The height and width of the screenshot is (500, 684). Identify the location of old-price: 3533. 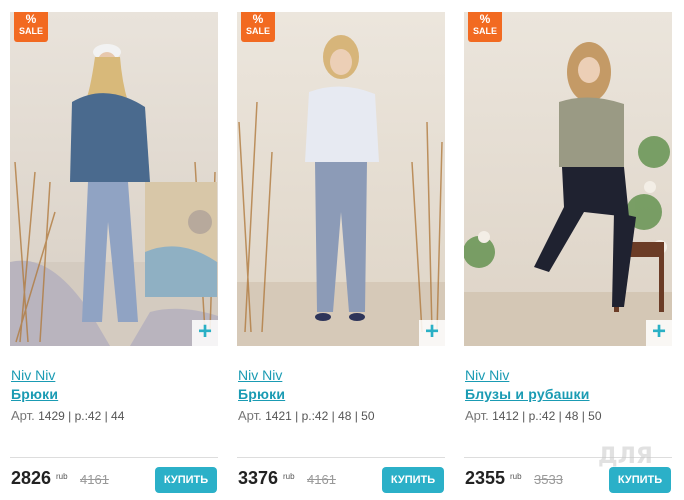
(548, 479).